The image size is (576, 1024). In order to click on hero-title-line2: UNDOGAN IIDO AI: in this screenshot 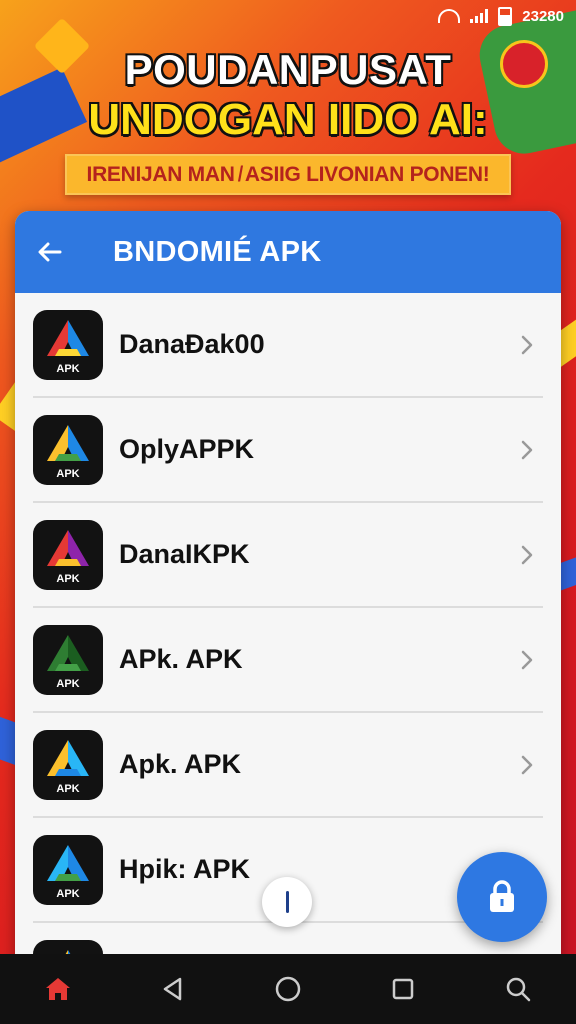, I will do `click(288, 119)`.